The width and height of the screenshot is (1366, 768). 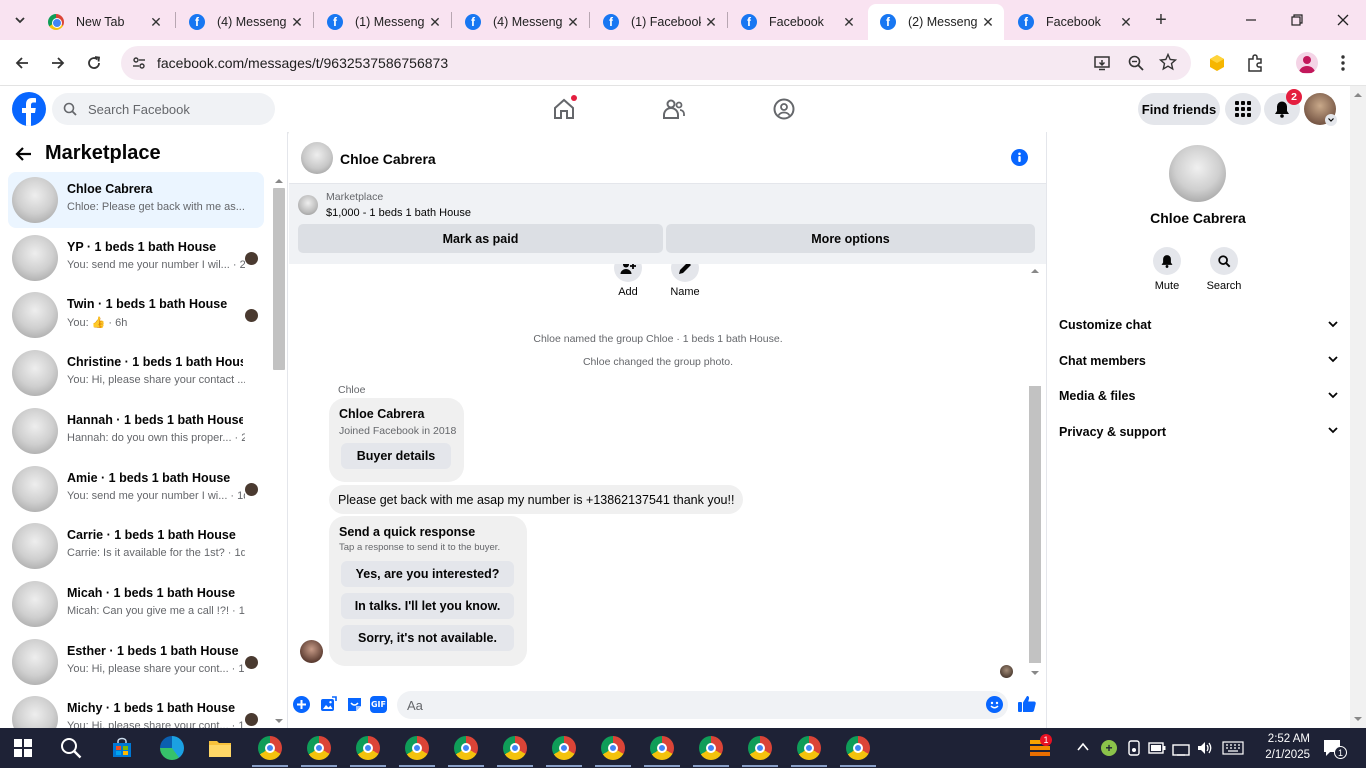 What do you see at coordinates (1040, 748) in the screenshot?
I see `tray-app-icon: 1` at bounding box center [1040, 748].